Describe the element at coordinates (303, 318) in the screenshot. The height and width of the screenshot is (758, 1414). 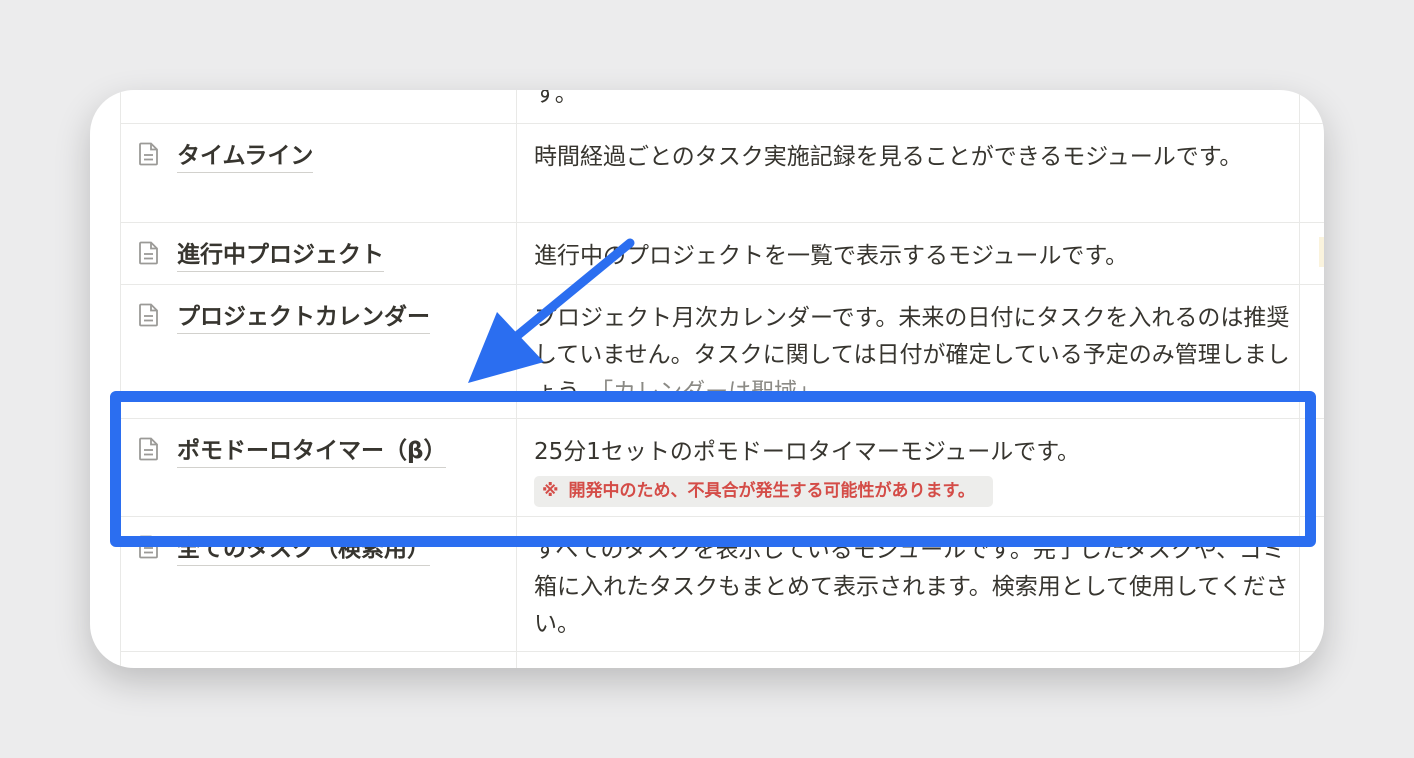
I see `page-link-title: プロジェクトカレンダー` at that location.